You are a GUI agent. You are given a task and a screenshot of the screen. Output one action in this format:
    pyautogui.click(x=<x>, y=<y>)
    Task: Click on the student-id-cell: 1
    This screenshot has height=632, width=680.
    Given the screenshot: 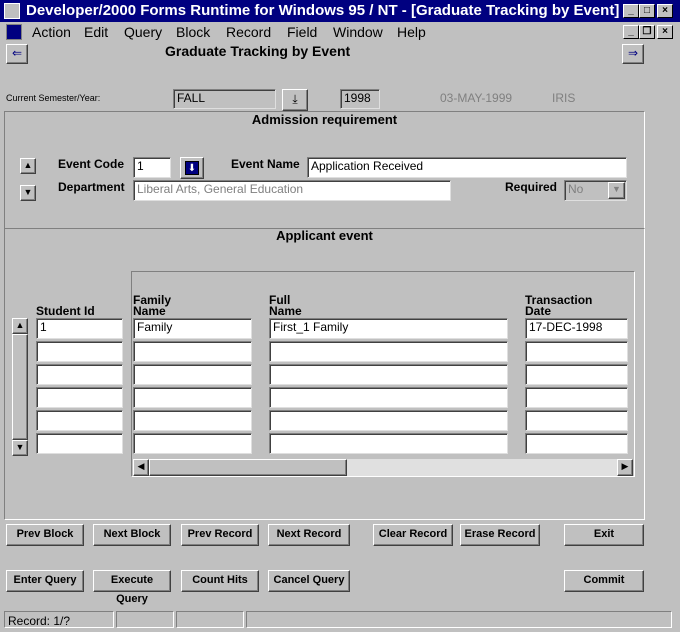 What is the action you would take?
    pyautogui.click(x=79, y=328)
    